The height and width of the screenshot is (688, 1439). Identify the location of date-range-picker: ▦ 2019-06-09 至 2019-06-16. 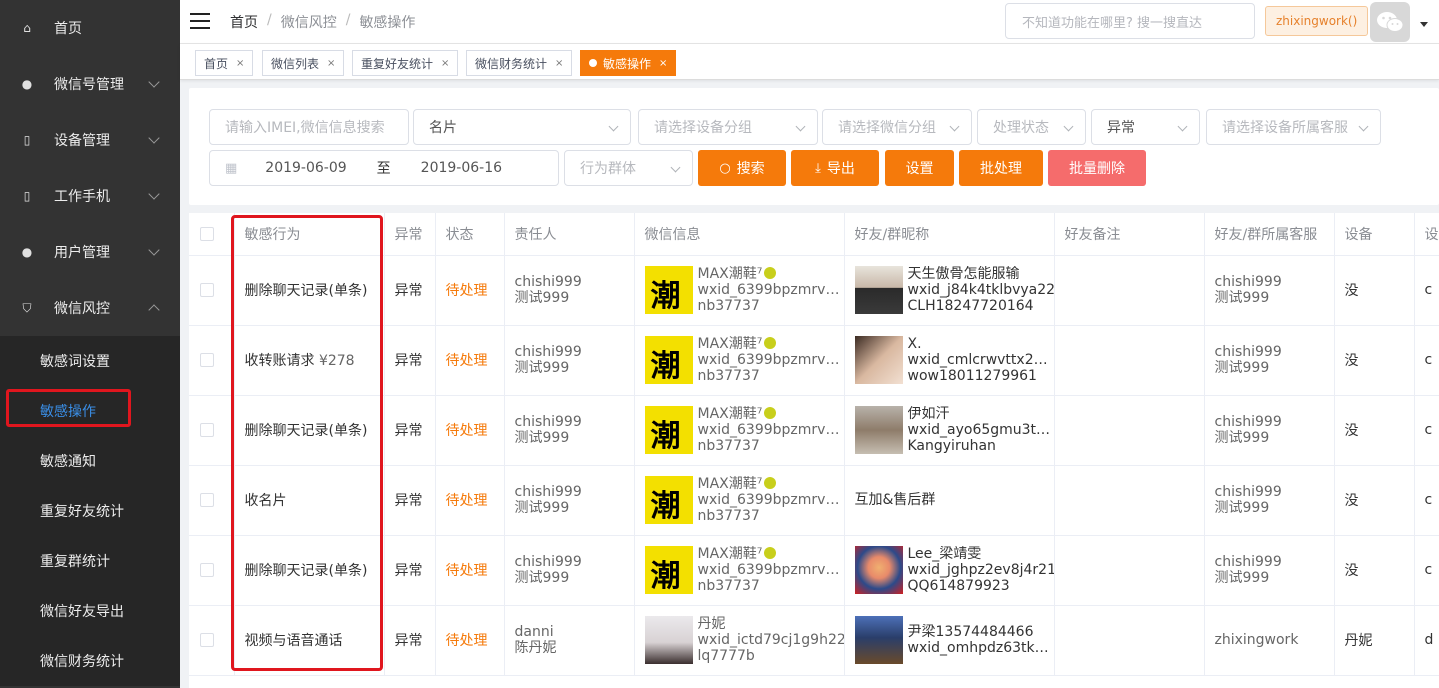
(384, 168).